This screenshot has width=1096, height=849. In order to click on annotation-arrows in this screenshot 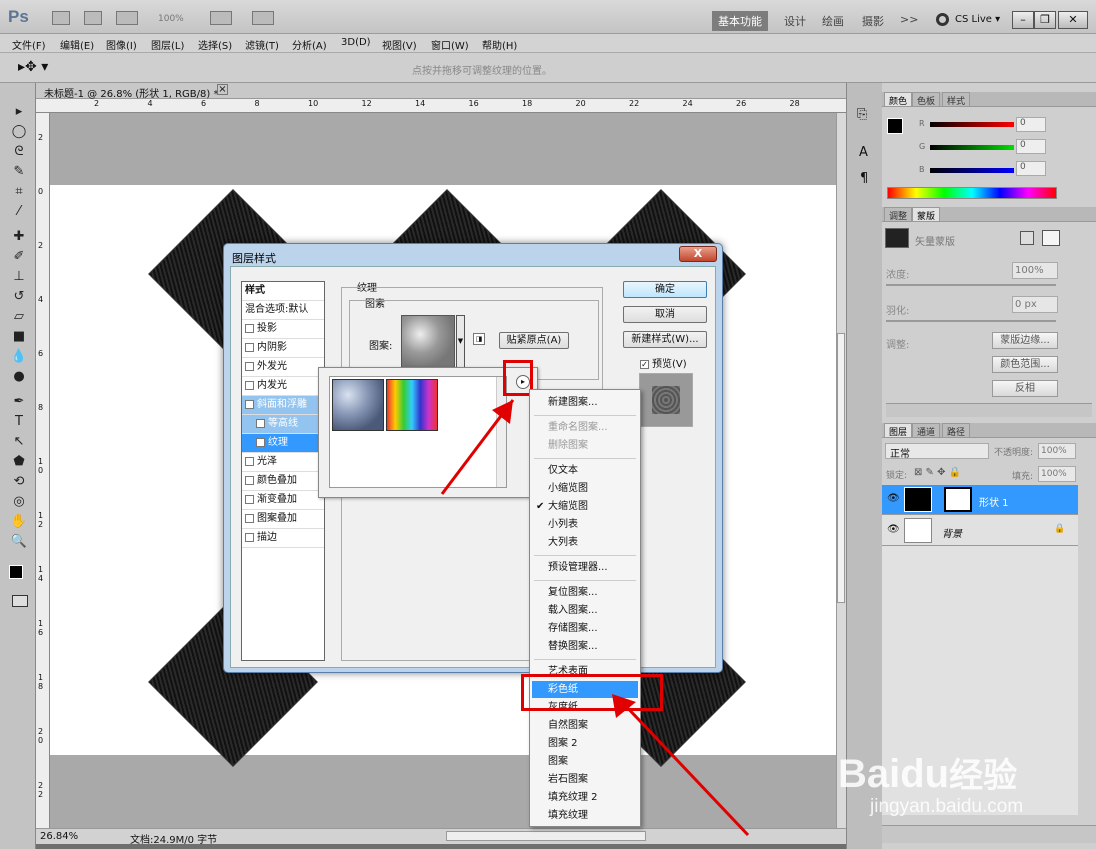, I will do `click(595, 618)`.